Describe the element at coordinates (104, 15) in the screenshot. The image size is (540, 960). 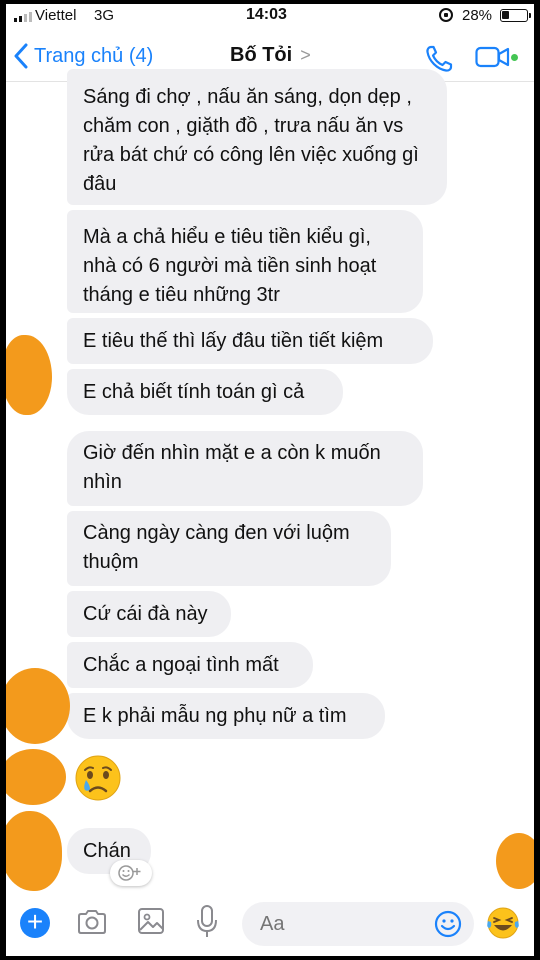
I see `network-type: 3G` at that location.